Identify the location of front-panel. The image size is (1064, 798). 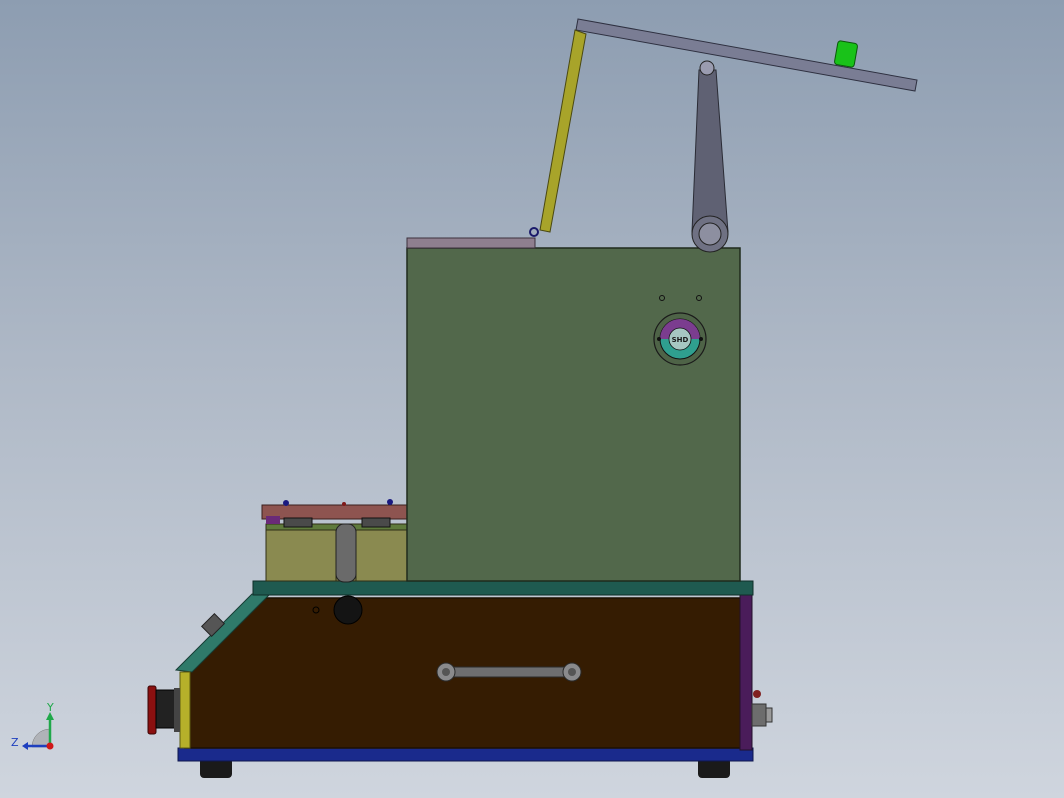
(185, 710).